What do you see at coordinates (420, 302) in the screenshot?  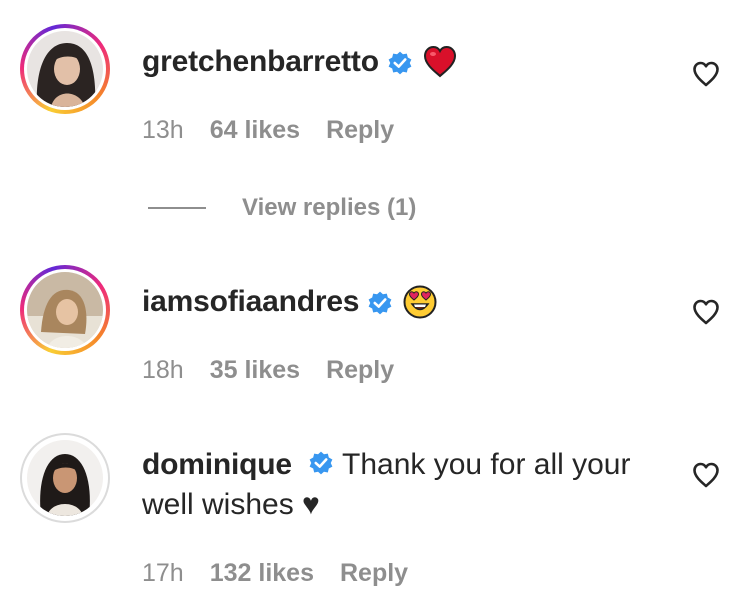 I see `heart-eyes-emoji-icon` at bounding box center [420, 302].